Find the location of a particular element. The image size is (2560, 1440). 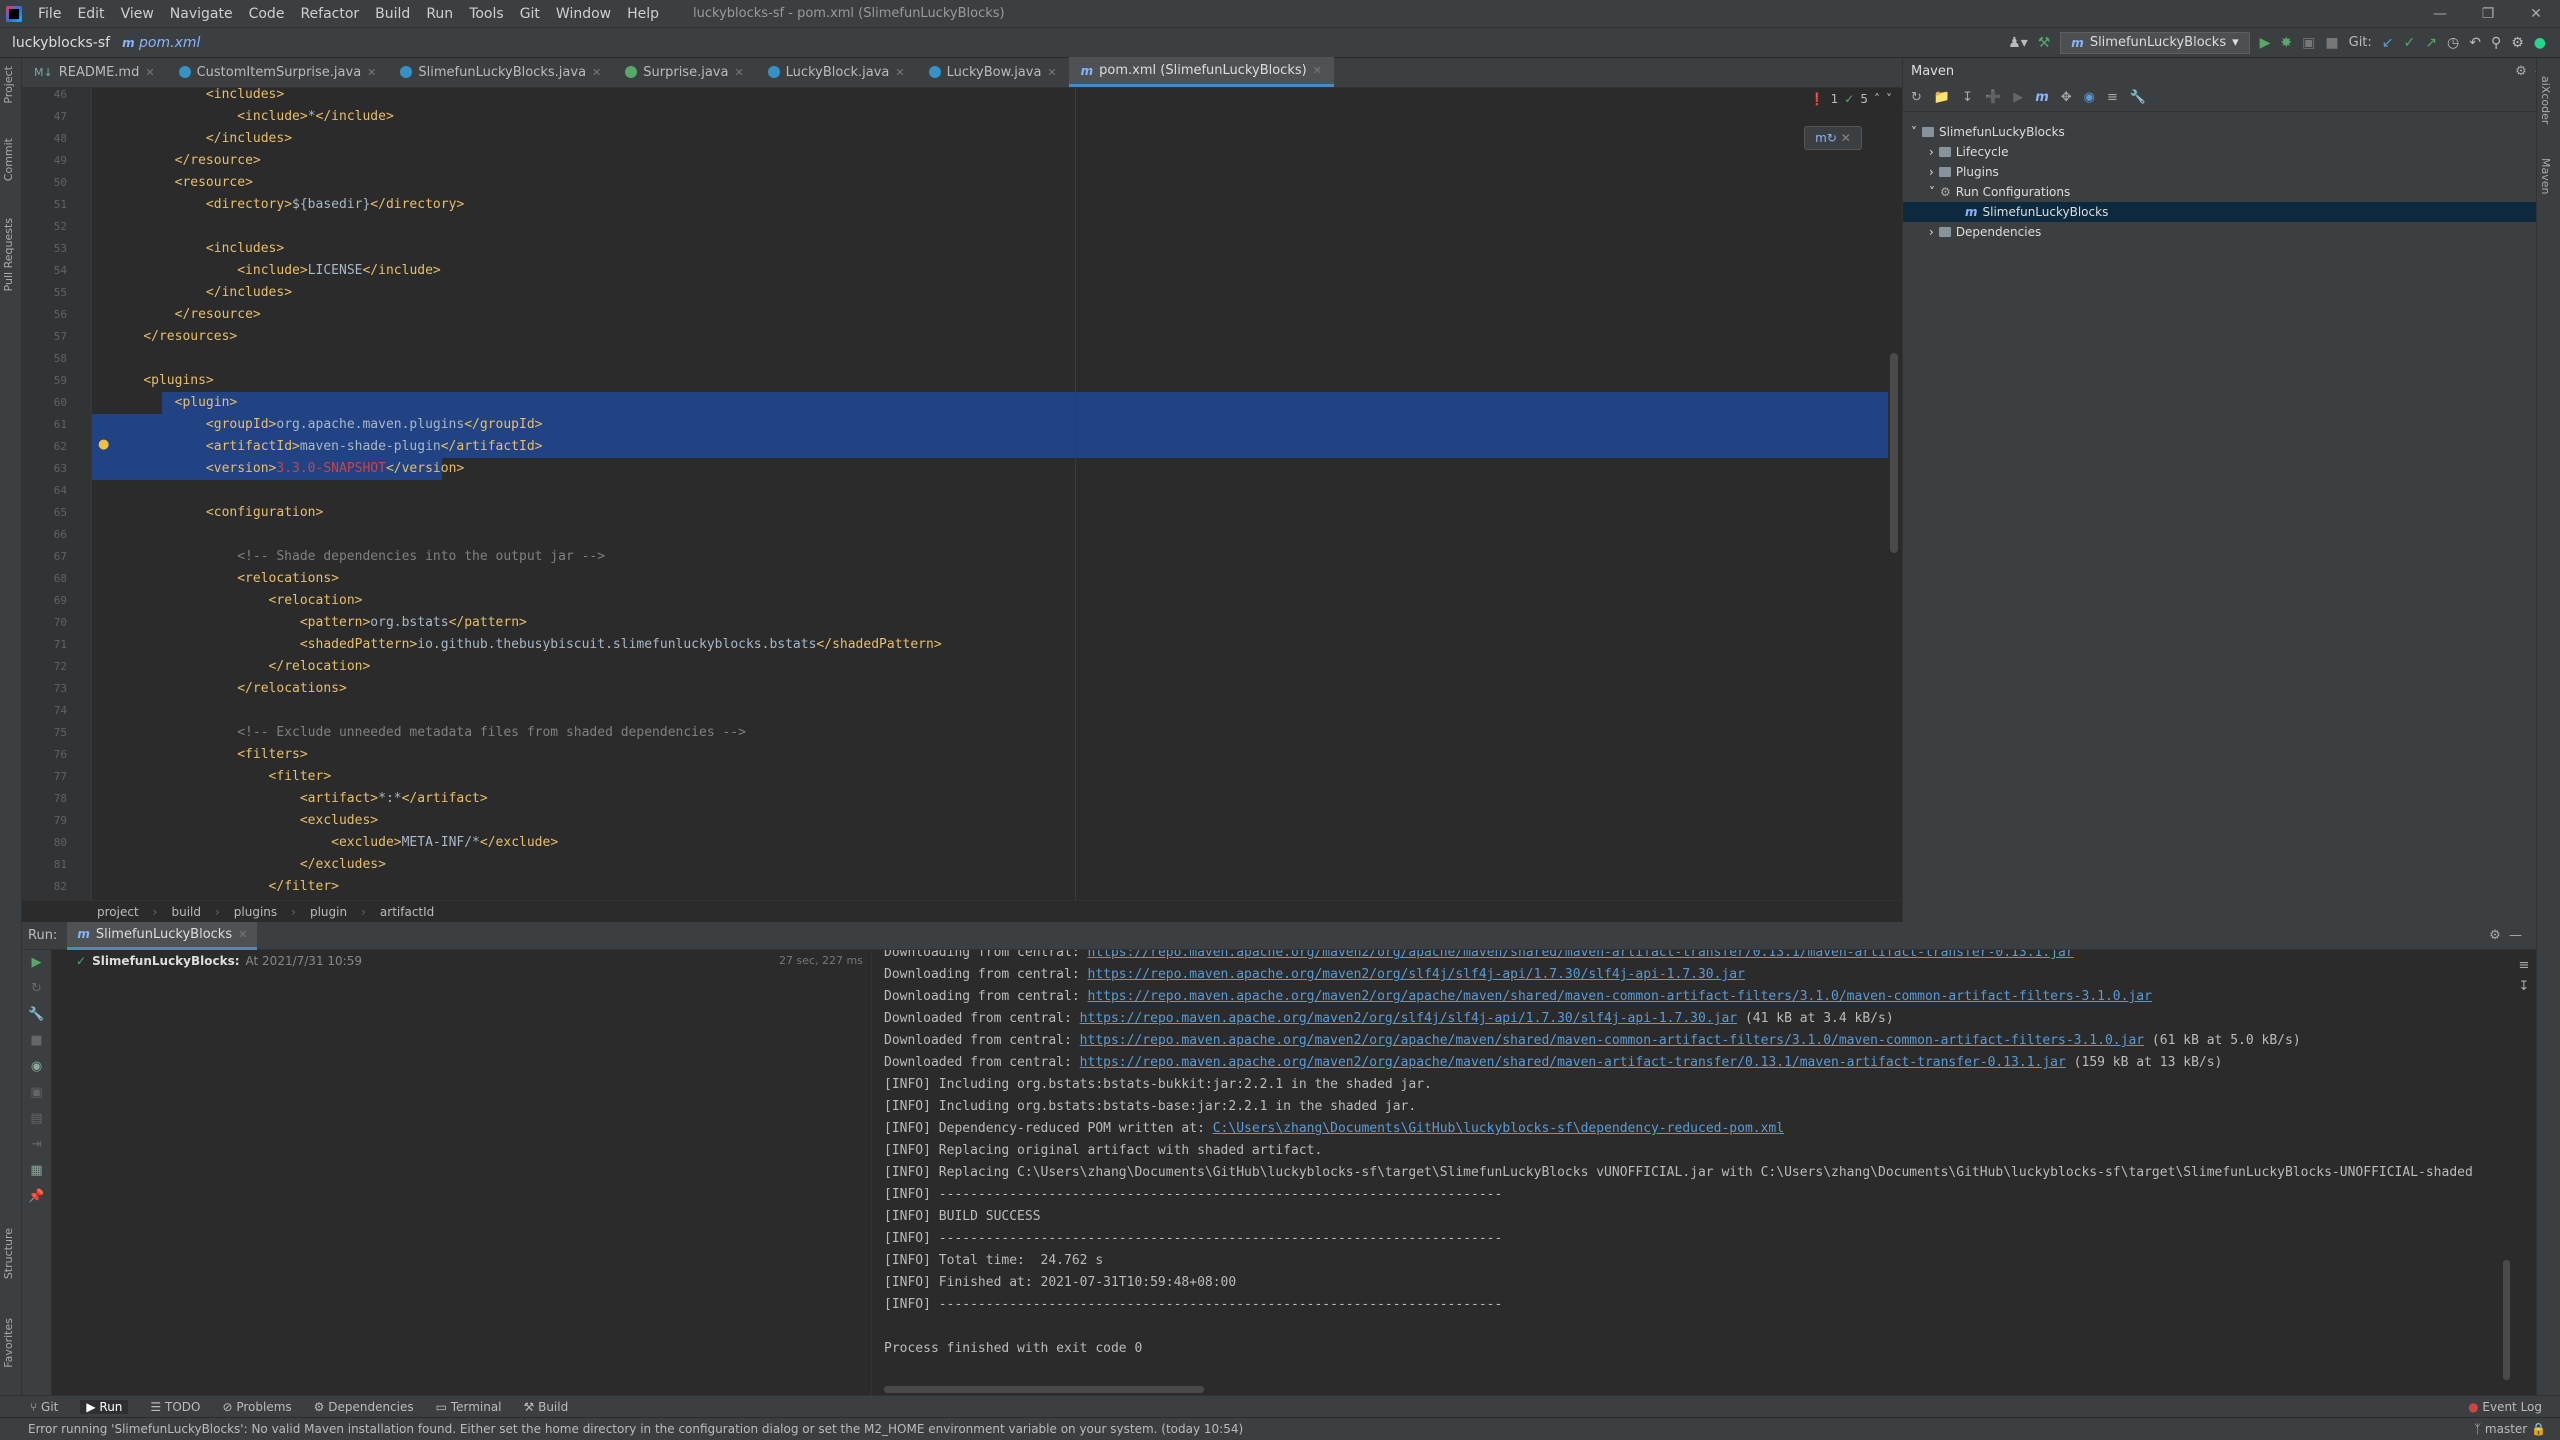

maven-plugins-node: › Plugins is located at coordinates (1964, 172).